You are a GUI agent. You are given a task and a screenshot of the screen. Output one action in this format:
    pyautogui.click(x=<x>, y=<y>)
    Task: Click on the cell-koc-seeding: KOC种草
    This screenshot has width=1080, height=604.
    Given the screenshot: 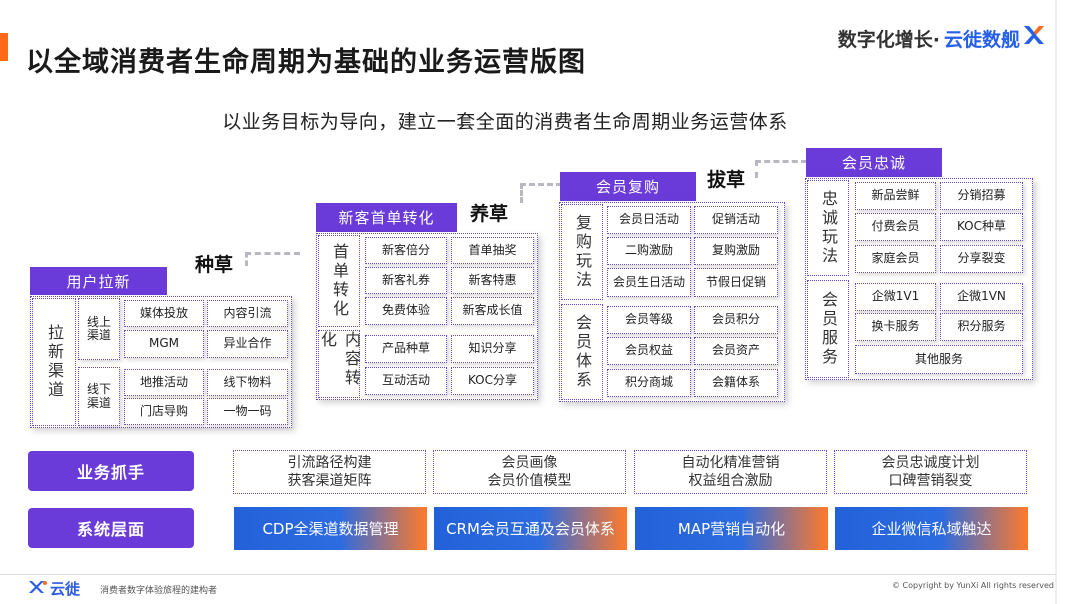 What is the action you would take?
    pyautogui.click(x=981, y=227)
    